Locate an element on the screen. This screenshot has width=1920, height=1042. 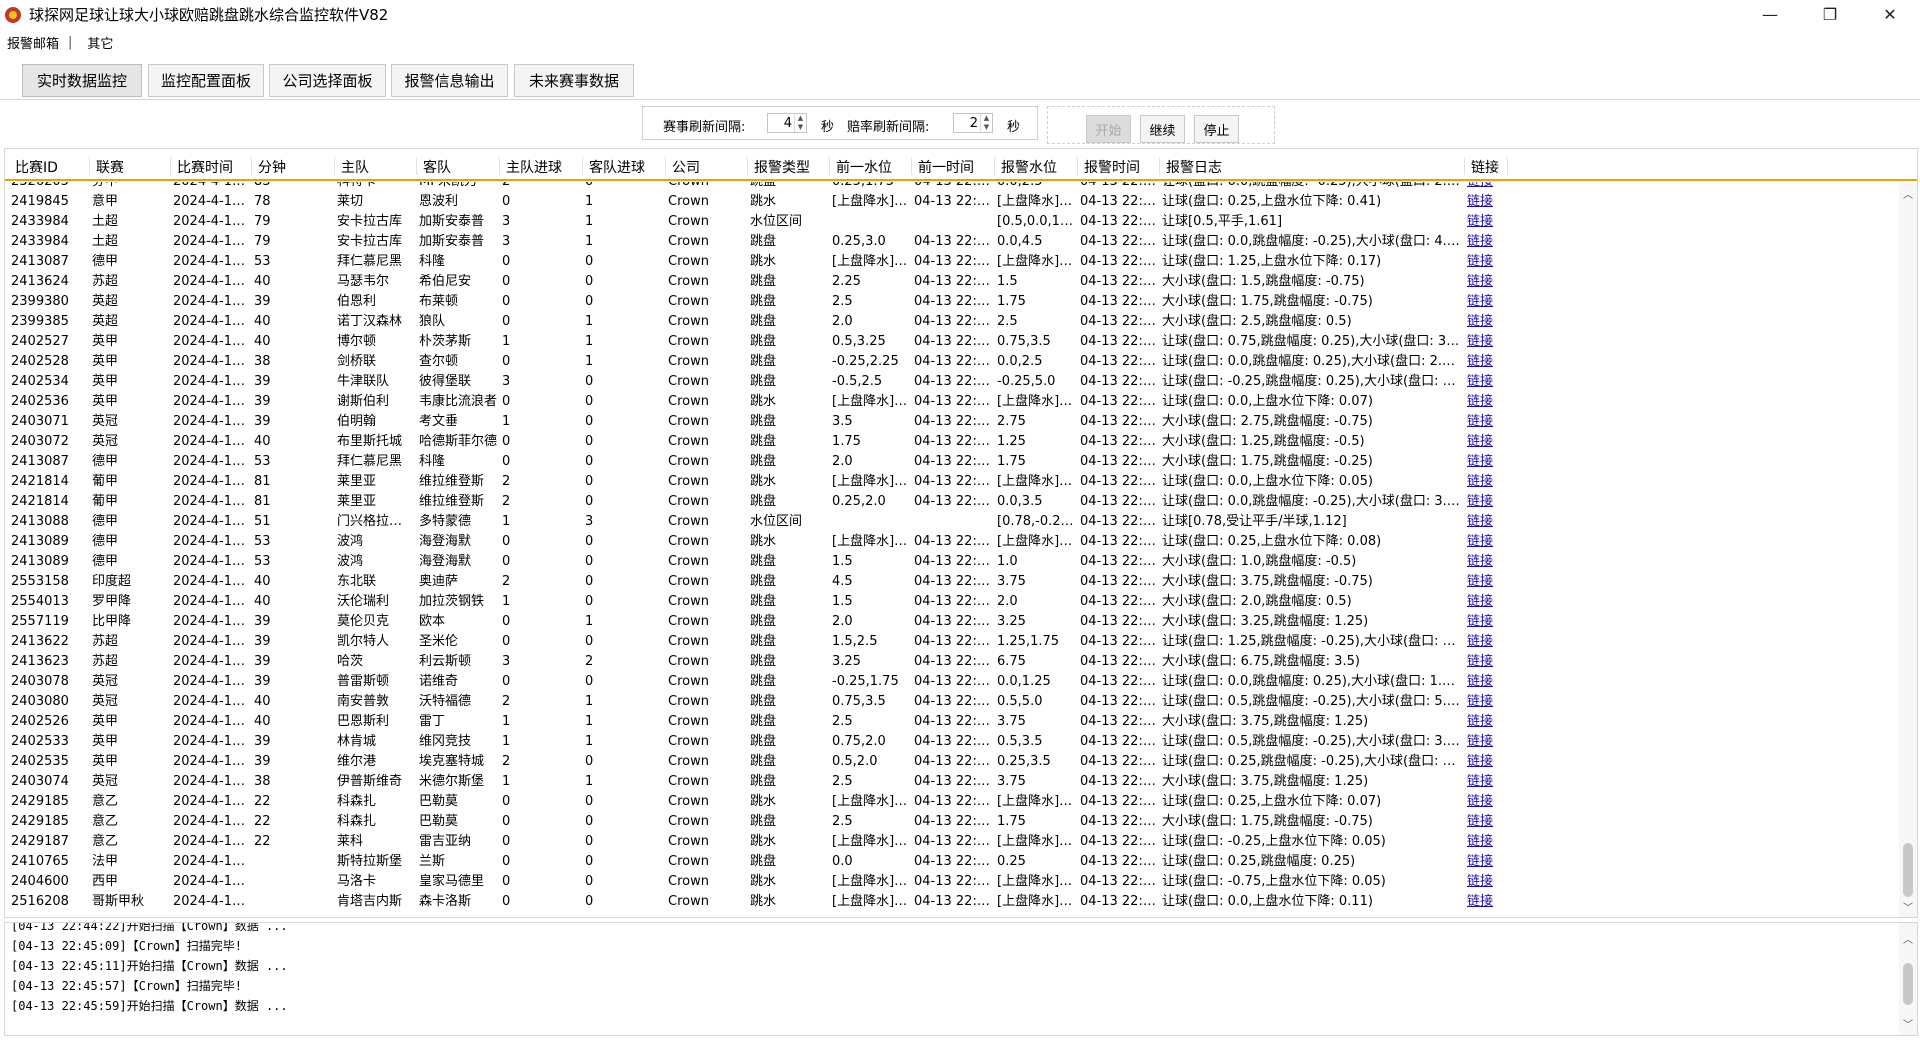
stop-button: 停止 is located at coordinates (1216, 129).